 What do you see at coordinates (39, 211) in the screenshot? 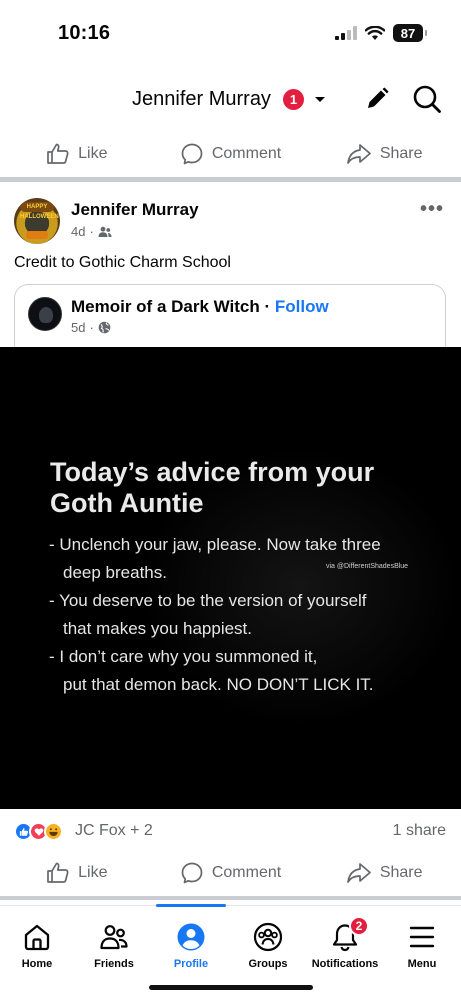
I see `avatar-banner: HAPPY HALLOWEEN` at bounding box center [39, 211].